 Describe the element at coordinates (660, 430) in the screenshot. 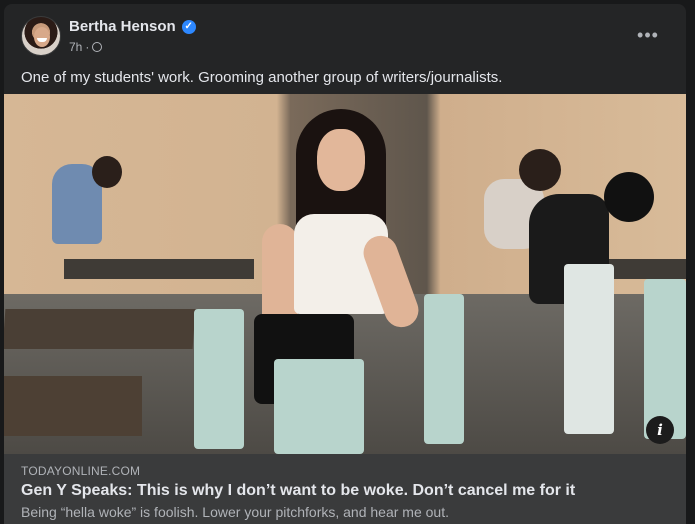

I see `info-icon: i` at that location.